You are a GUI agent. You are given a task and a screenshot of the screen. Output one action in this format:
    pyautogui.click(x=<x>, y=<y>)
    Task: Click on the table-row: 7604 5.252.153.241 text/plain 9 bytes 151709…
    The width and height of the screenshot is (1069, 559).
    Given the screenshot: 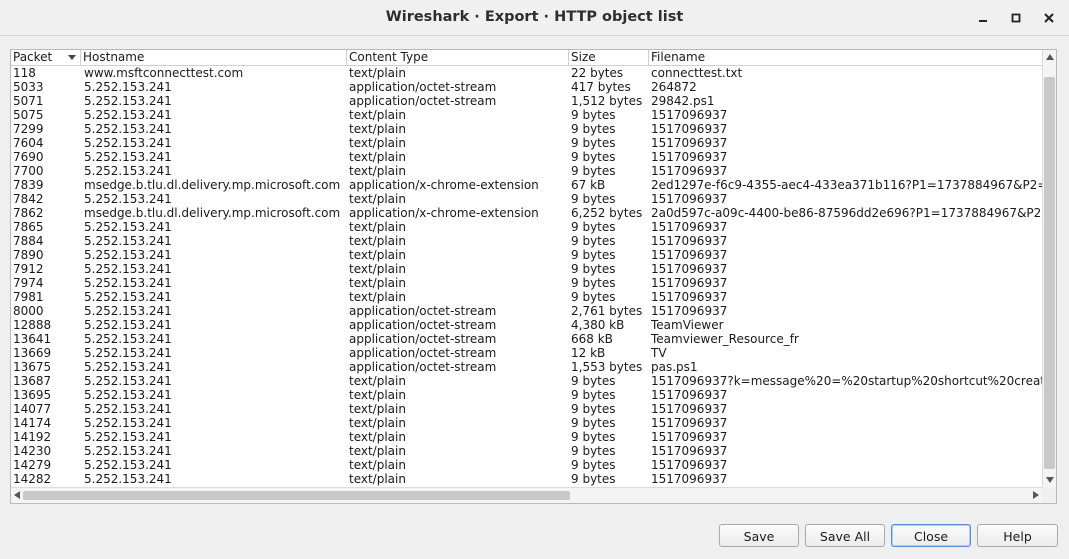 What is the action you would take?
    pyautogui.click(x=526, y=143)
    